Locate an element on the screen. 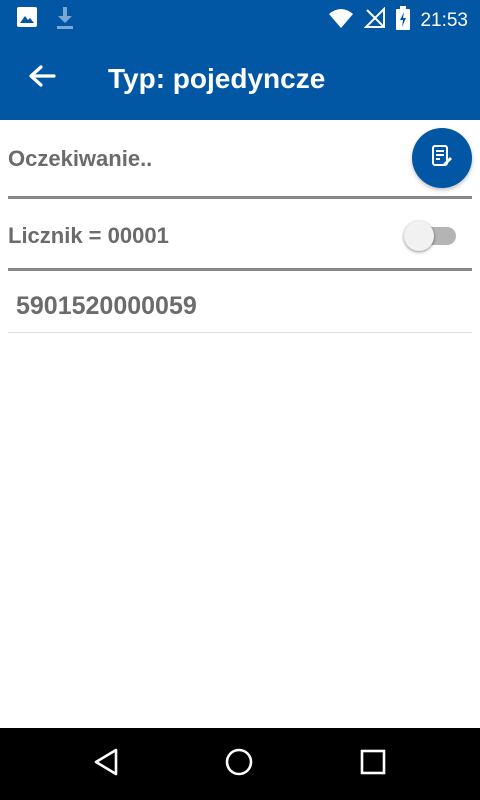 This screenshot has width=480, height=800. page-title: Typ: pojedyncze is located at coordinates (217, 78).